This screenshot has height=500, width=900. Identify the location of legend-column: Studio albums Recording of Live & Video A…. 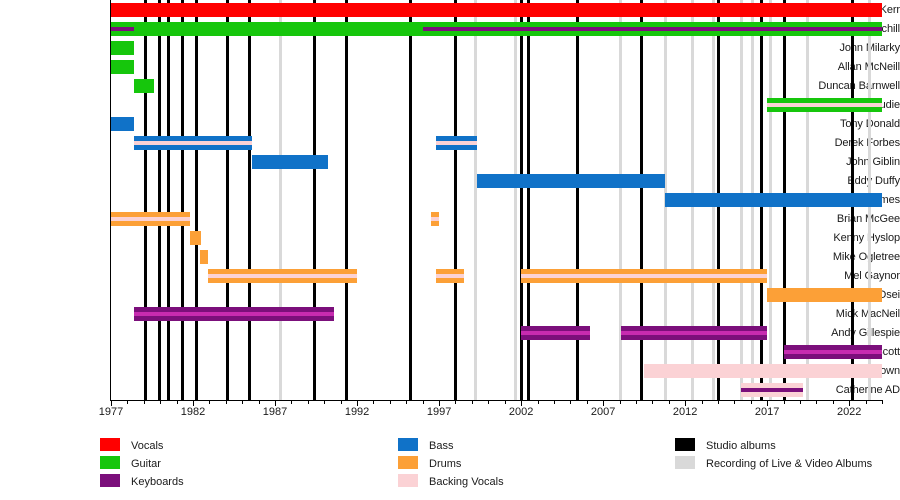
(773, 454).